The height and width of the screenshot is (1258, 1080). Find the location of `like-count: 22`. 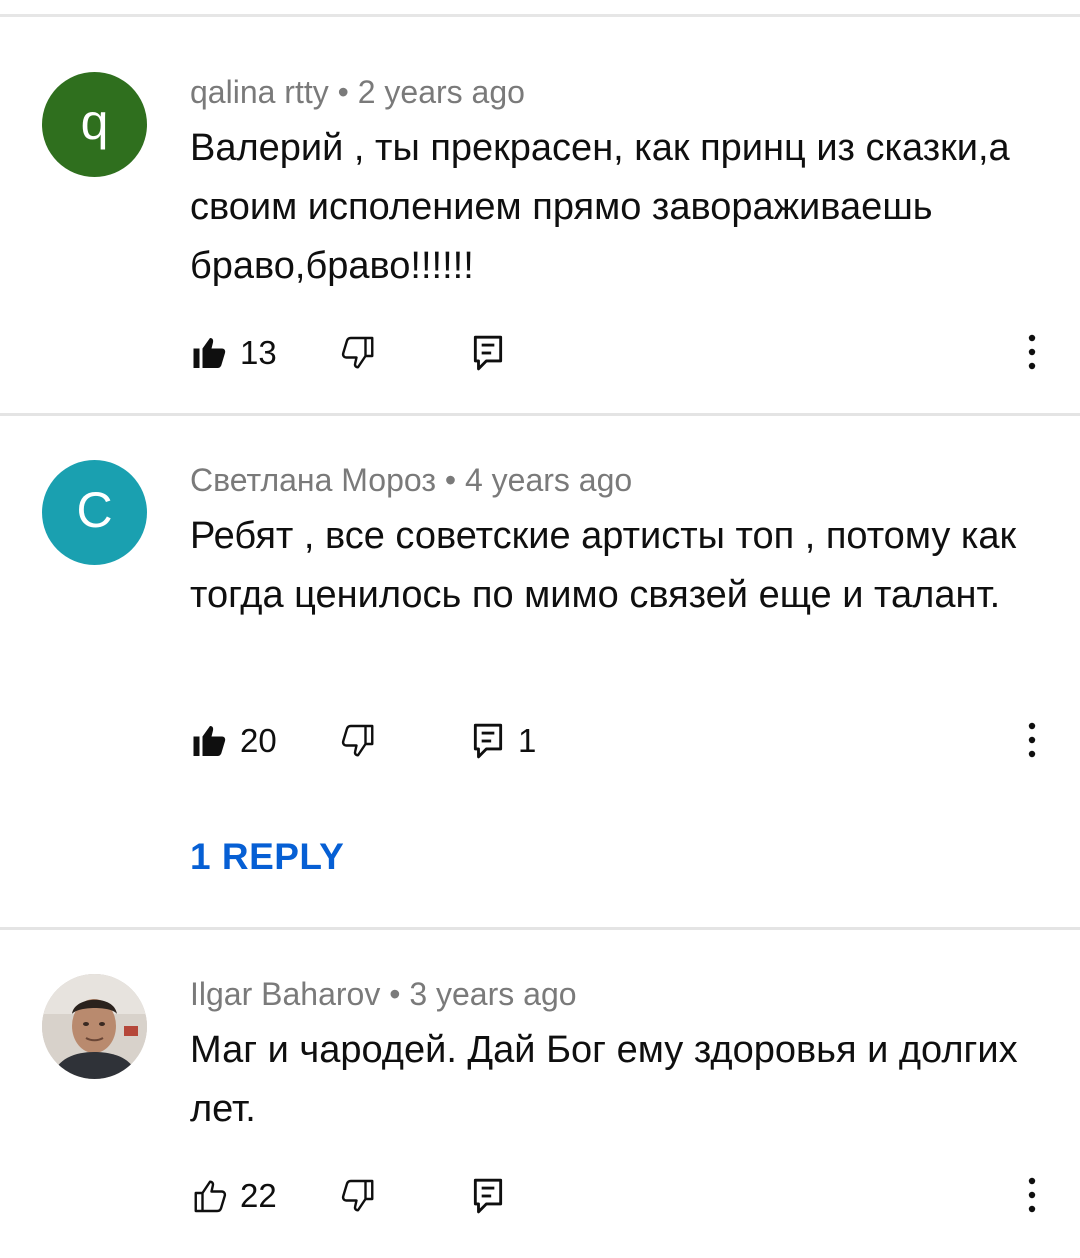

like-count: 22 is located at coordinates (258, 1195).